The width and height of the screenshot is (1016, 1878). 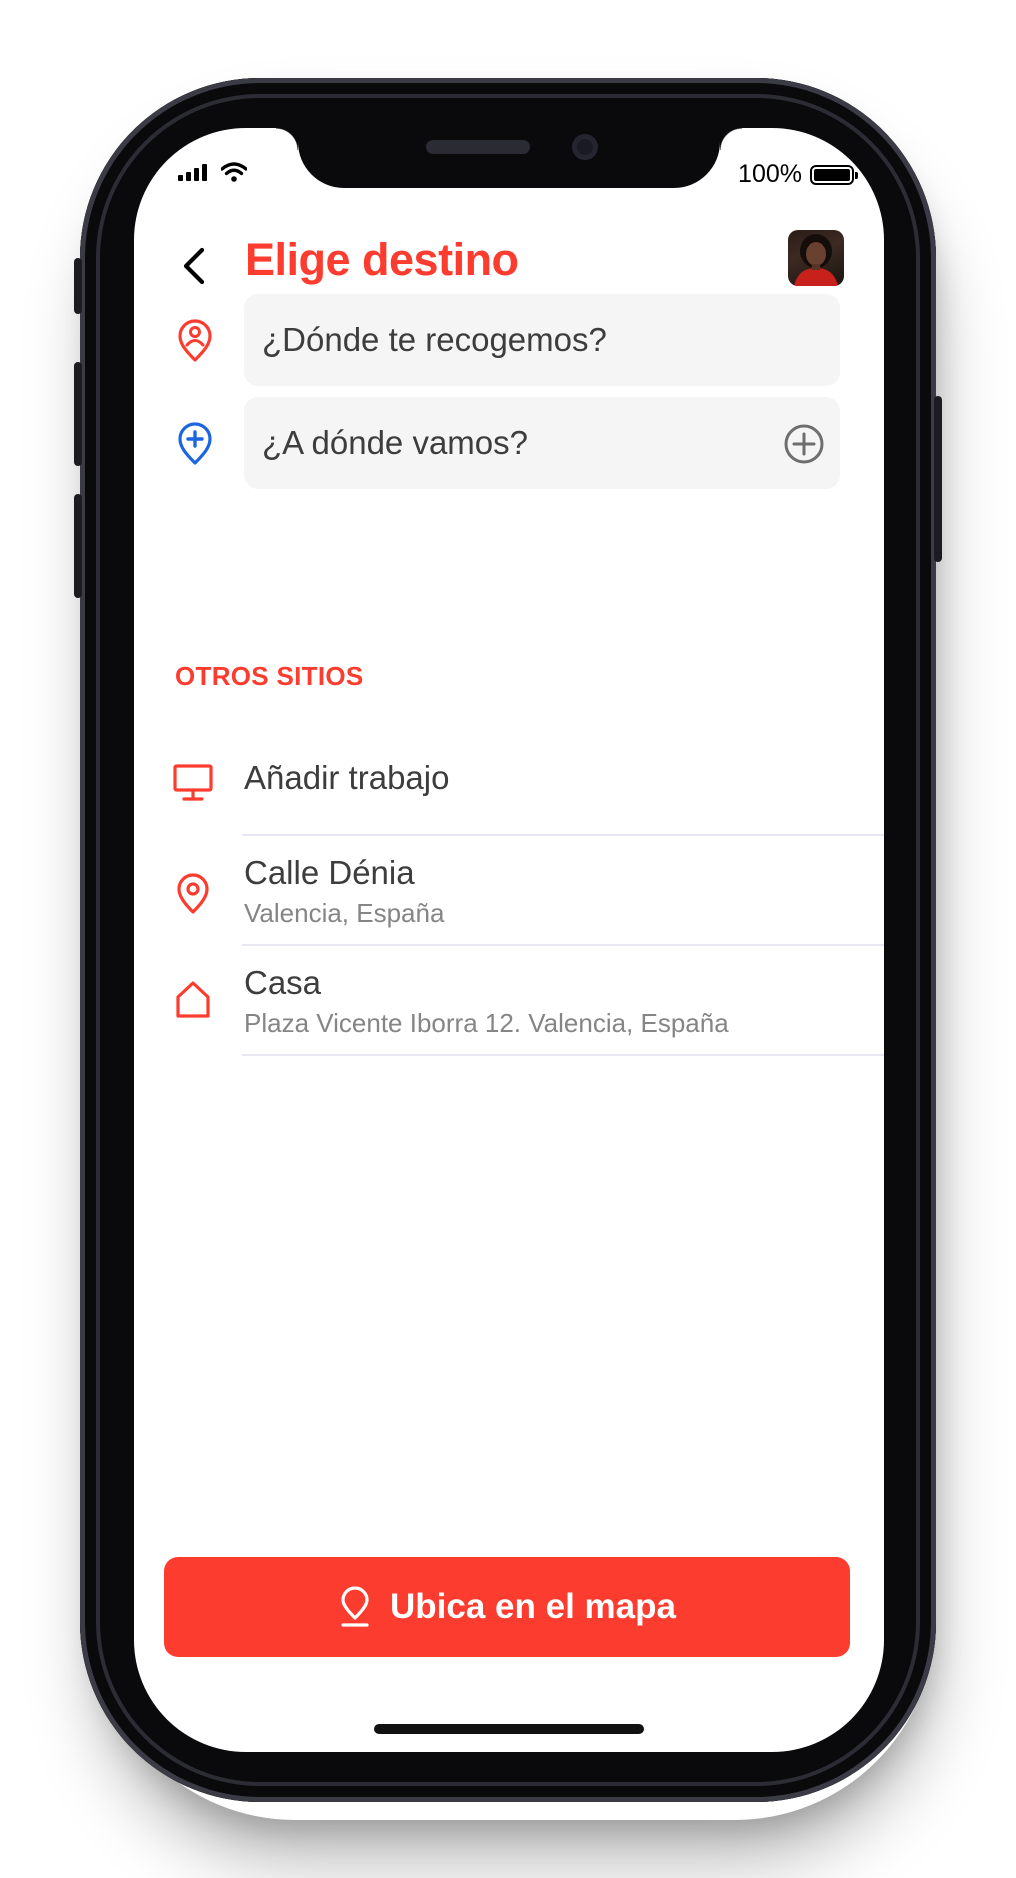 I want to click on pickup-row, so click(x=509, y=340).